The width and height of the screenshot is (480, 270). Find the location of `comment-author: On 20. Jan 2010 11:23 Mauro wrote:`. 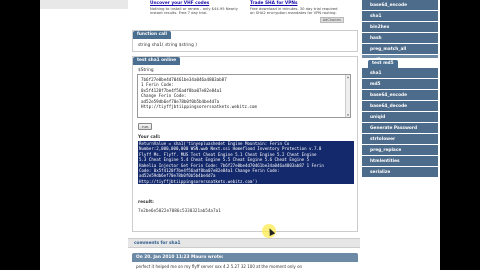

comment-author: On 20. Jan 2010 11:23 Mauro wrote: is located at coordinates (180, 257).